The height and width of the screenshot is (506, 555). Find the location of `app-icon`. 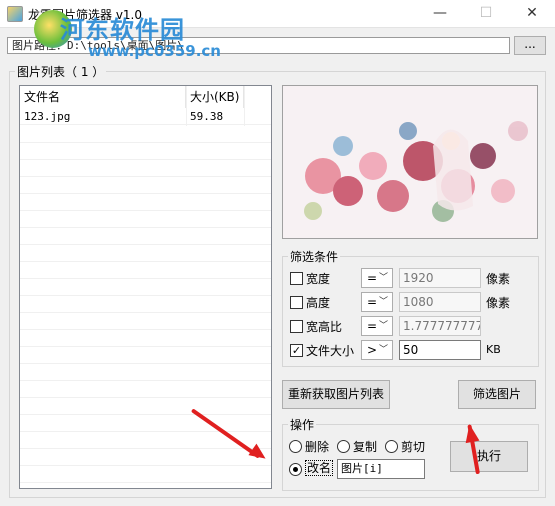

app-icon is located at coordinates (15, 14).